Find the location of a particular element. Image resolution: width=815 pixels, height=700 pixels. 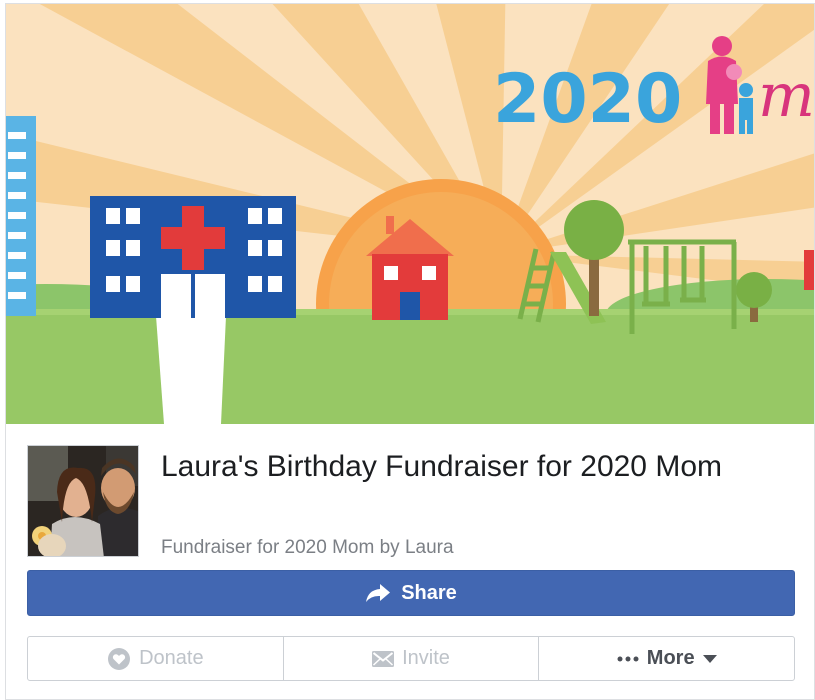

envelope-icon is located at coordinates (383, 658).